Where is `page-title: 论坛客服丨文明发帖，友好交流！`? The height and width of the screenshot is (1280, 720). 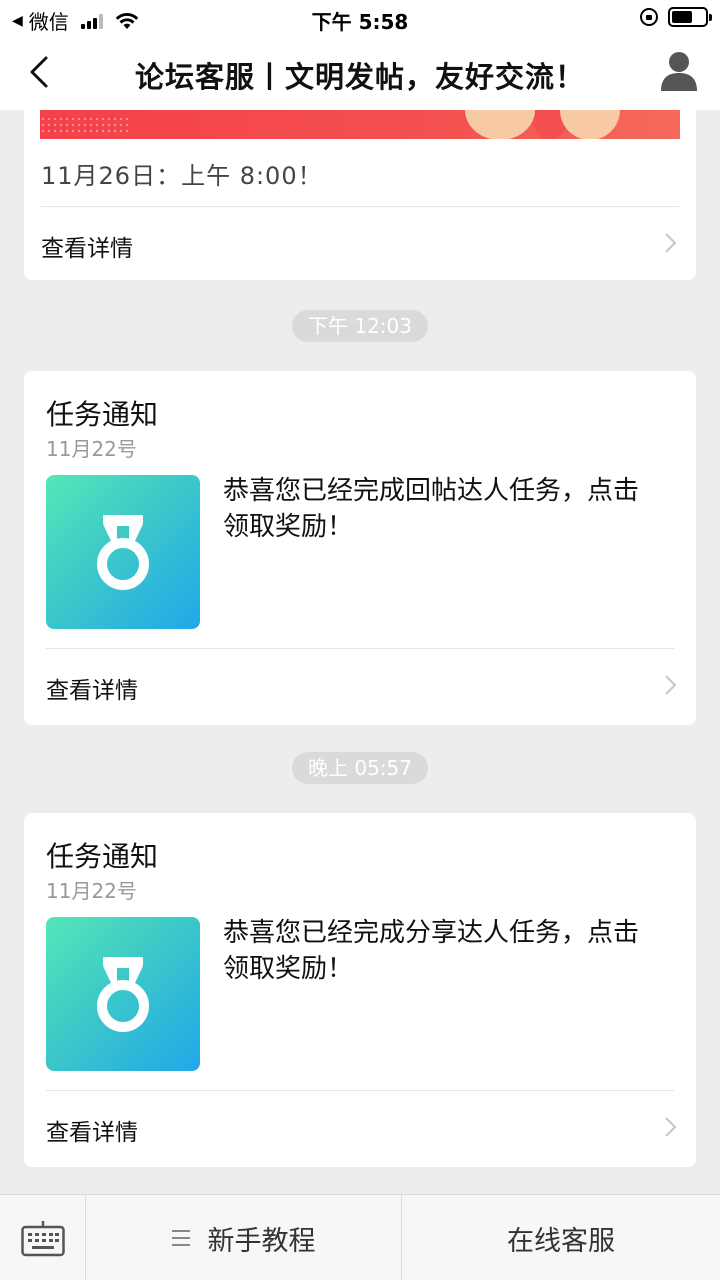 page-title: 论坛客服丨文明发帖，友好交流！ is located at coordinates (359, 77).